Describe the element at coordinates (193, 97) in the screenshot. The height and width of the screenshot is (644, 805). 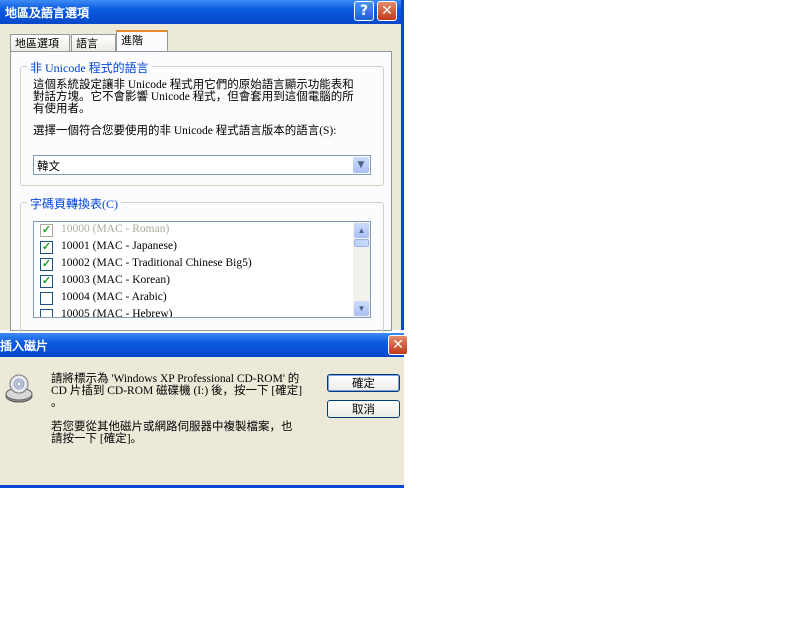
I see `description-line: 對話方塊。它不會影響 Unicode 程式，但會套用到這個電腦的所` at that location.